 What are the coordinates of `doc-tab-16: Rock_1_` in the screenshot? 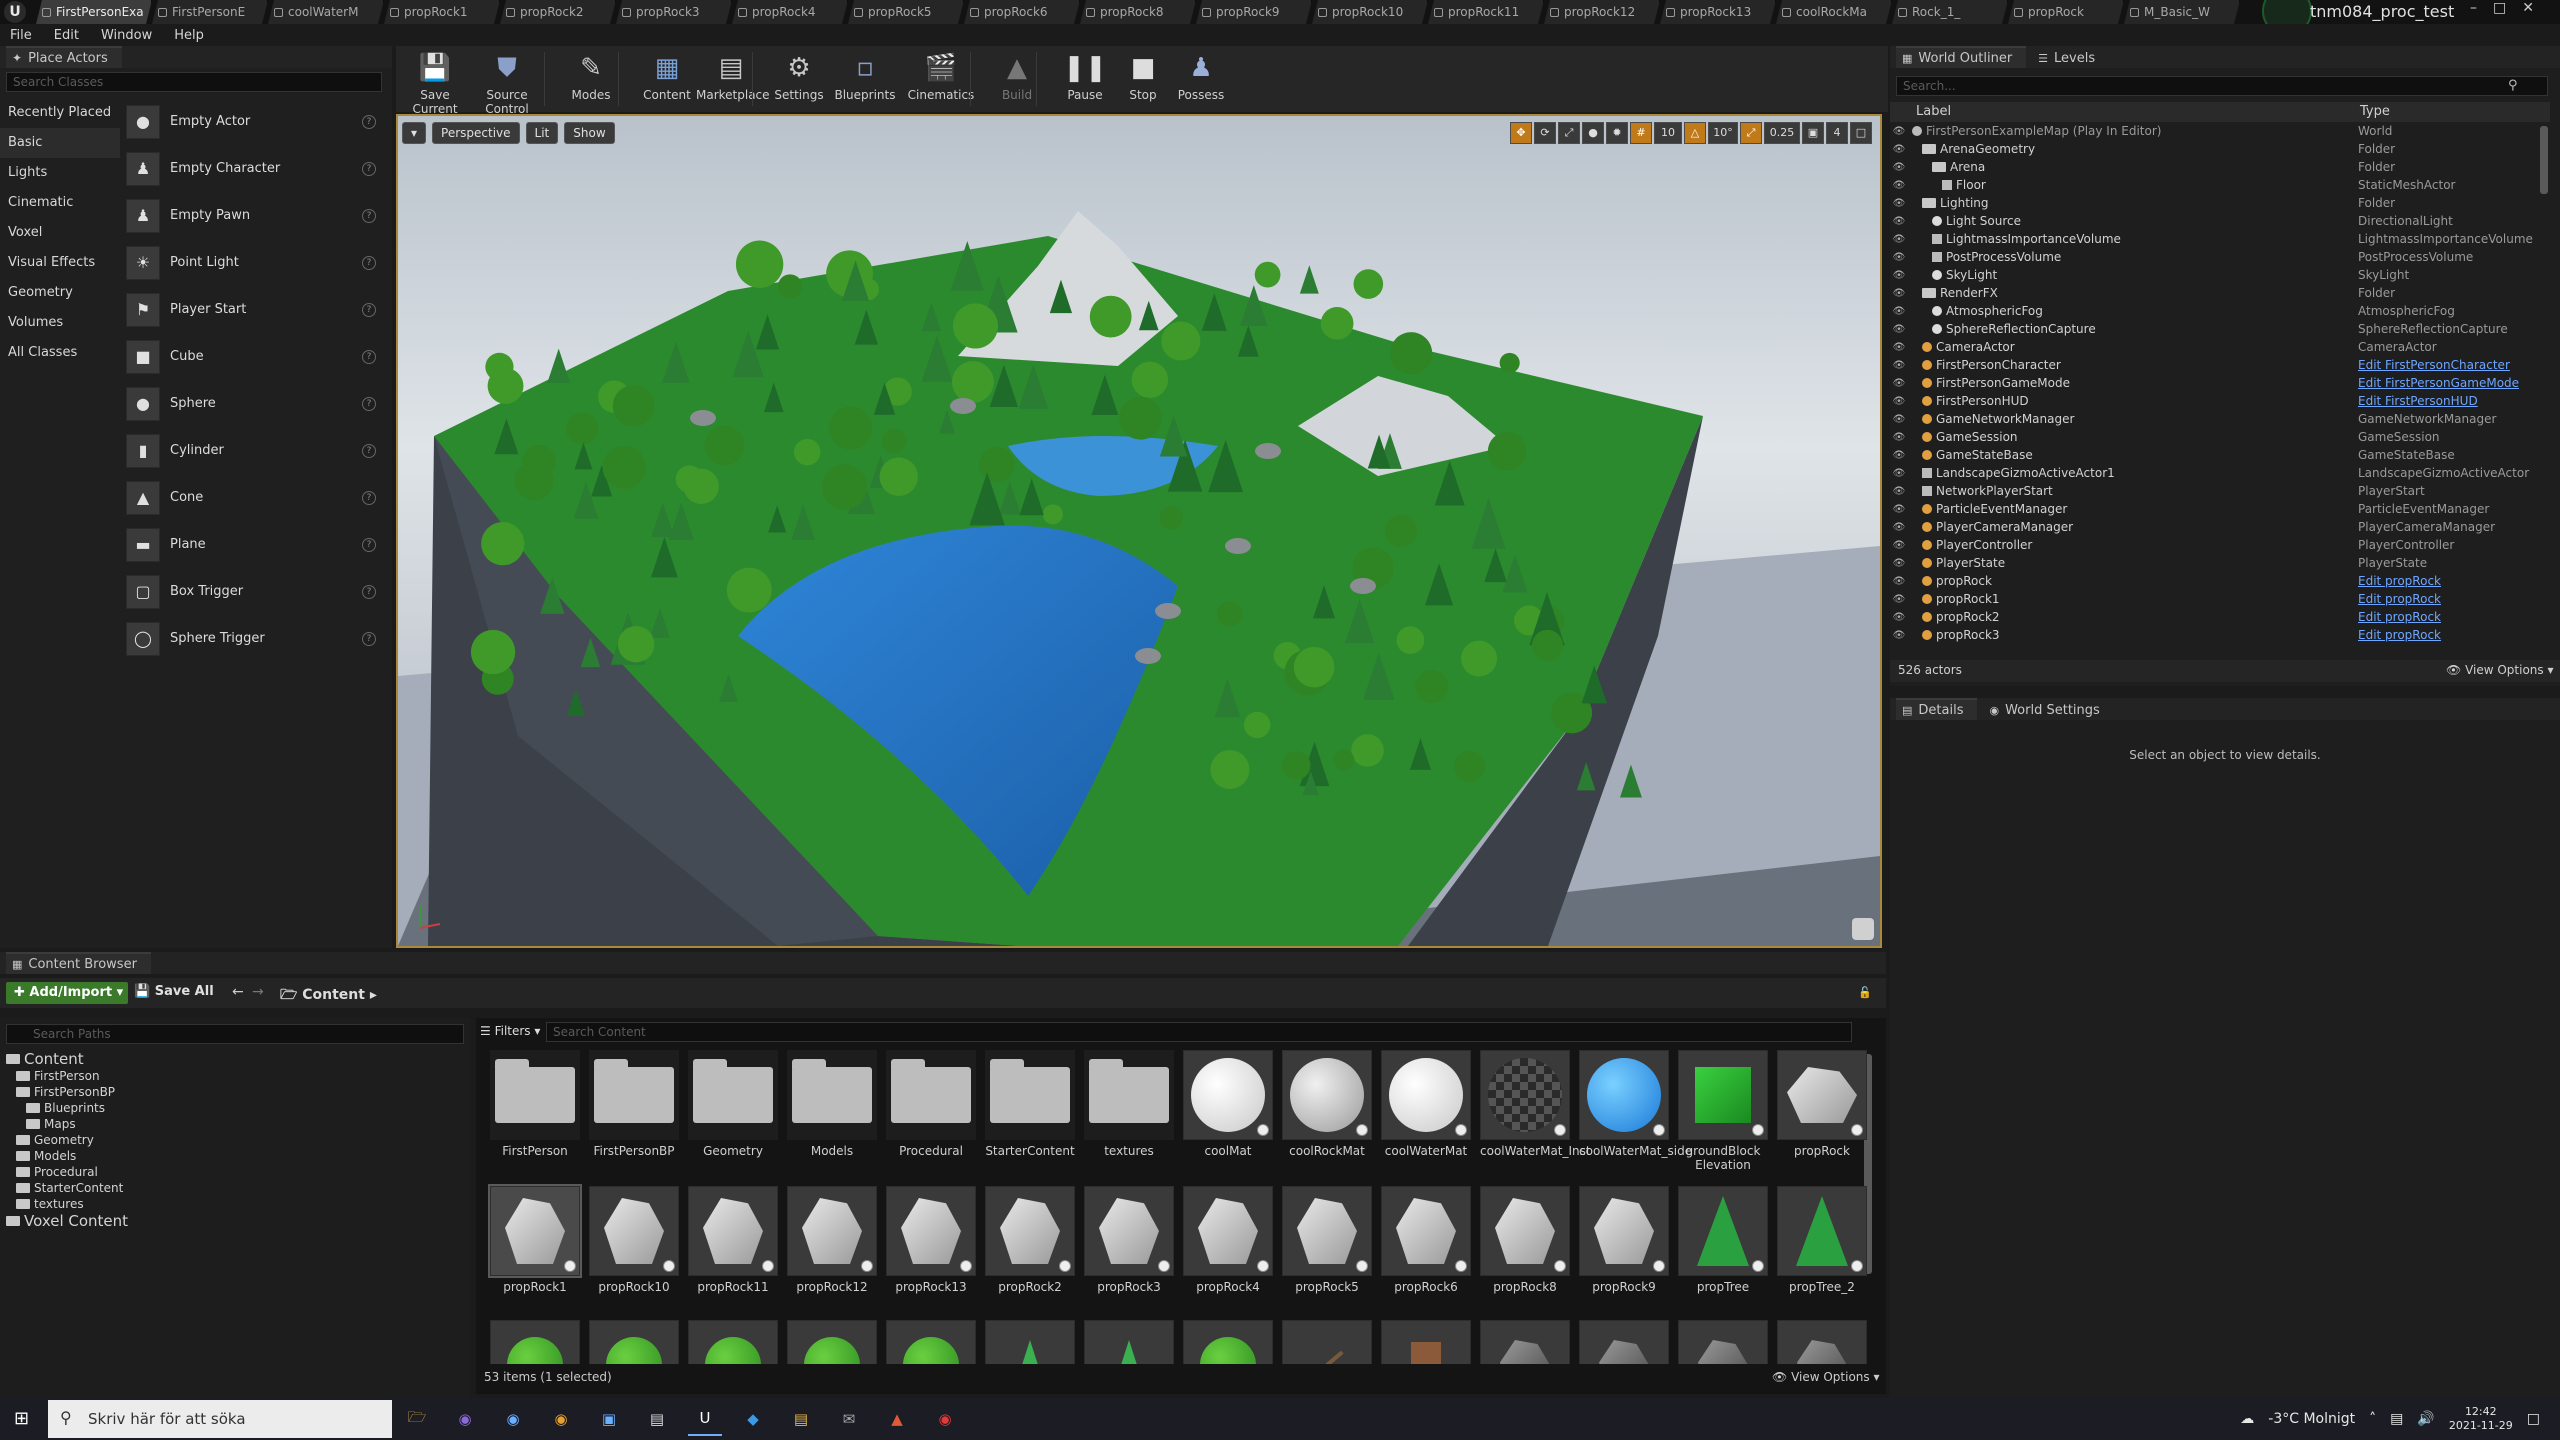 It's located at (1950, 12).